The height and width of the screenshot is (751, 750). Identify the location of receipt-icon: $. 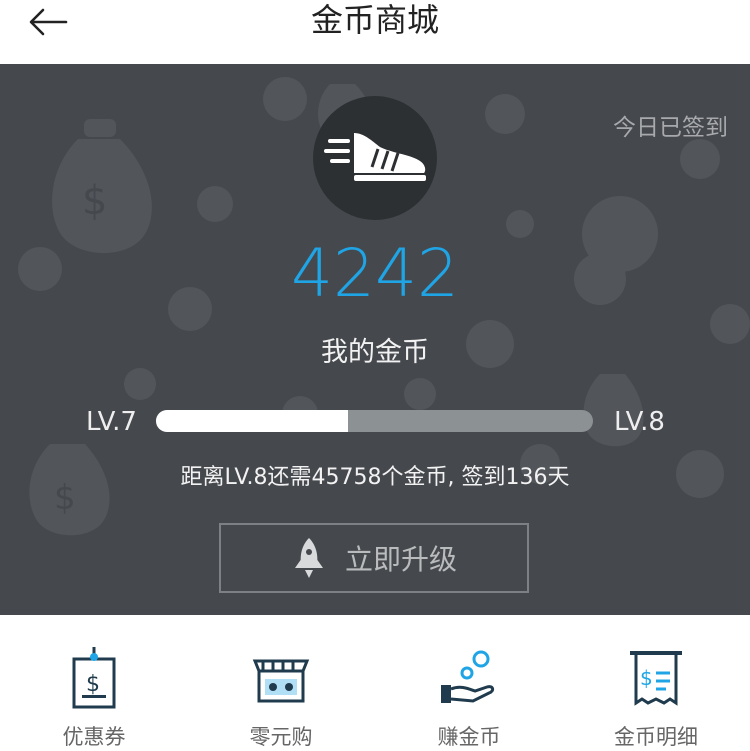
(656, 678).